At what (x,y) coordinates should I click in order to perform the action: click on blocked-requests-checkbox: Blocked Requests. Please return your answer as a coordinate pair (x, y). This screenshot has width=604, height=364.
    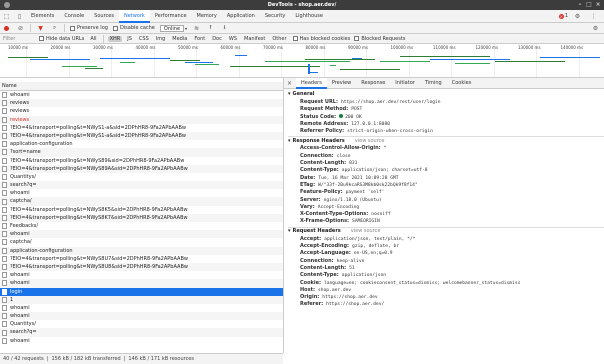
    Looking at the image, I should click on (379, 39).